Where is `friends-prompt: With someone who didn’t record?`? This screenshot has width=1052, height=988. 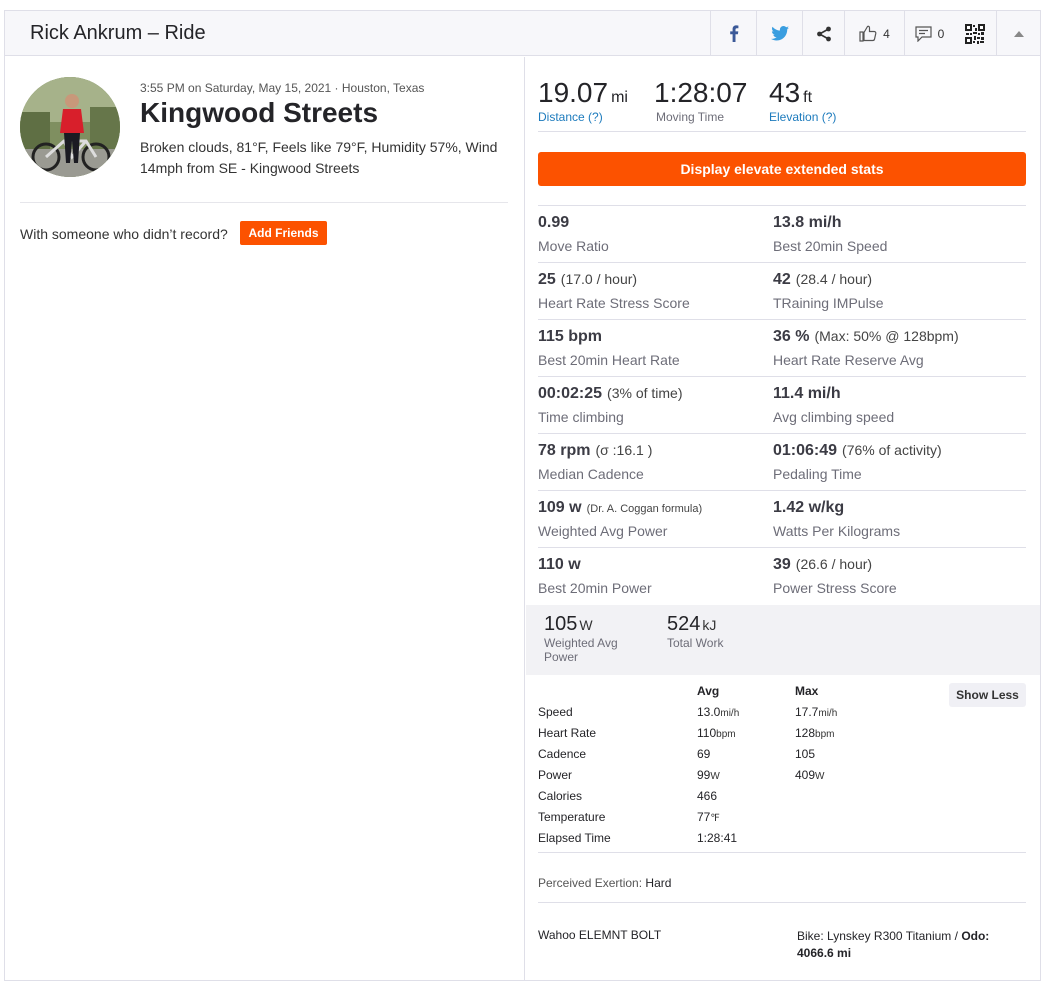 friends-prompt: With someone who didn’t record? is located at coordinates (124, 234).